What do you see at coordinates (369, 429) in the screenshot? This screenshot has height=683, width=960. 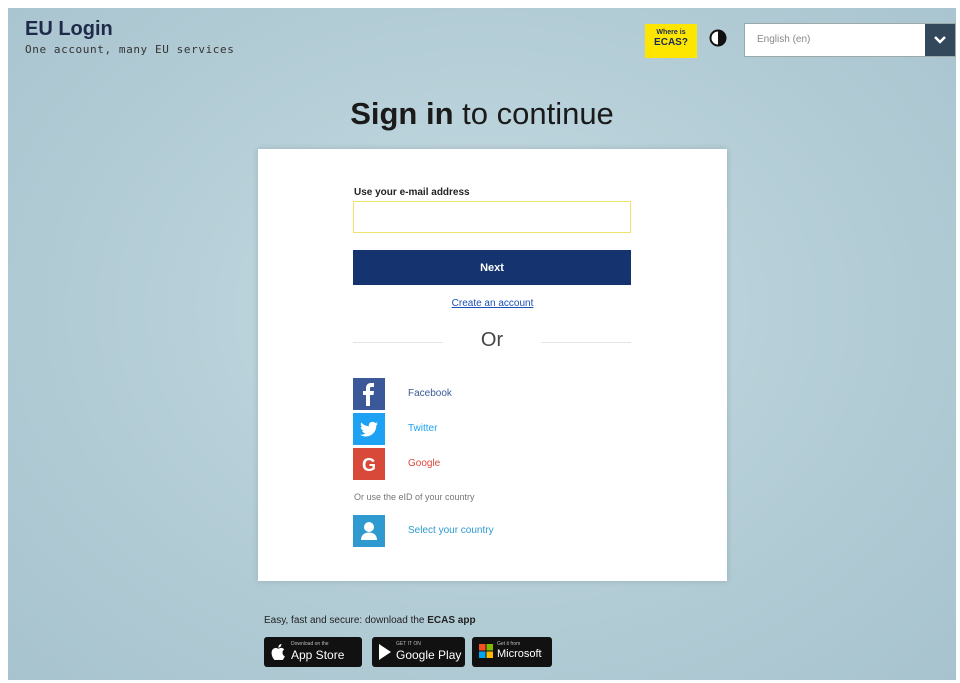 I see `twitter-icon` at bounding box center [369, 429].